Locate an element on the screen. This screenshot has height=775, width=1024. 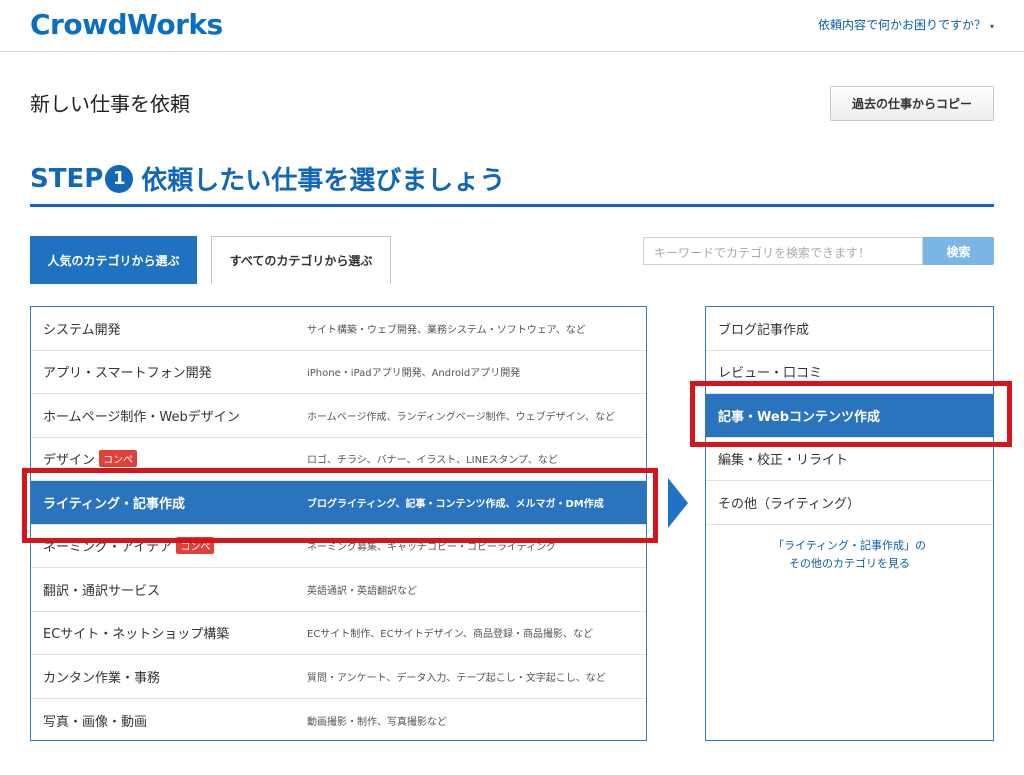
category-label: カンタン作業・事務 is located at coordinates (102, 678).